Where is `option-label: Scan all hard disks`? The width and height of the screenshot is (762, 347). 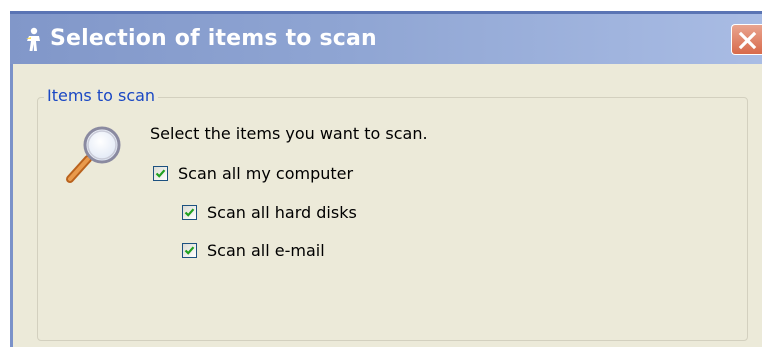
option-label: Scan all hard disks is located at coordinates (282, 212).